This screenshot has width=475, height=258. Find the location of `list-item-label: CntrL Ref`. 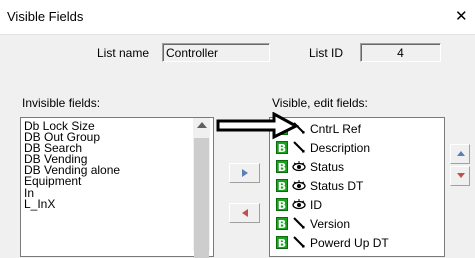

list-item-label: CntrL Ref is located at coordinates (335, 129).